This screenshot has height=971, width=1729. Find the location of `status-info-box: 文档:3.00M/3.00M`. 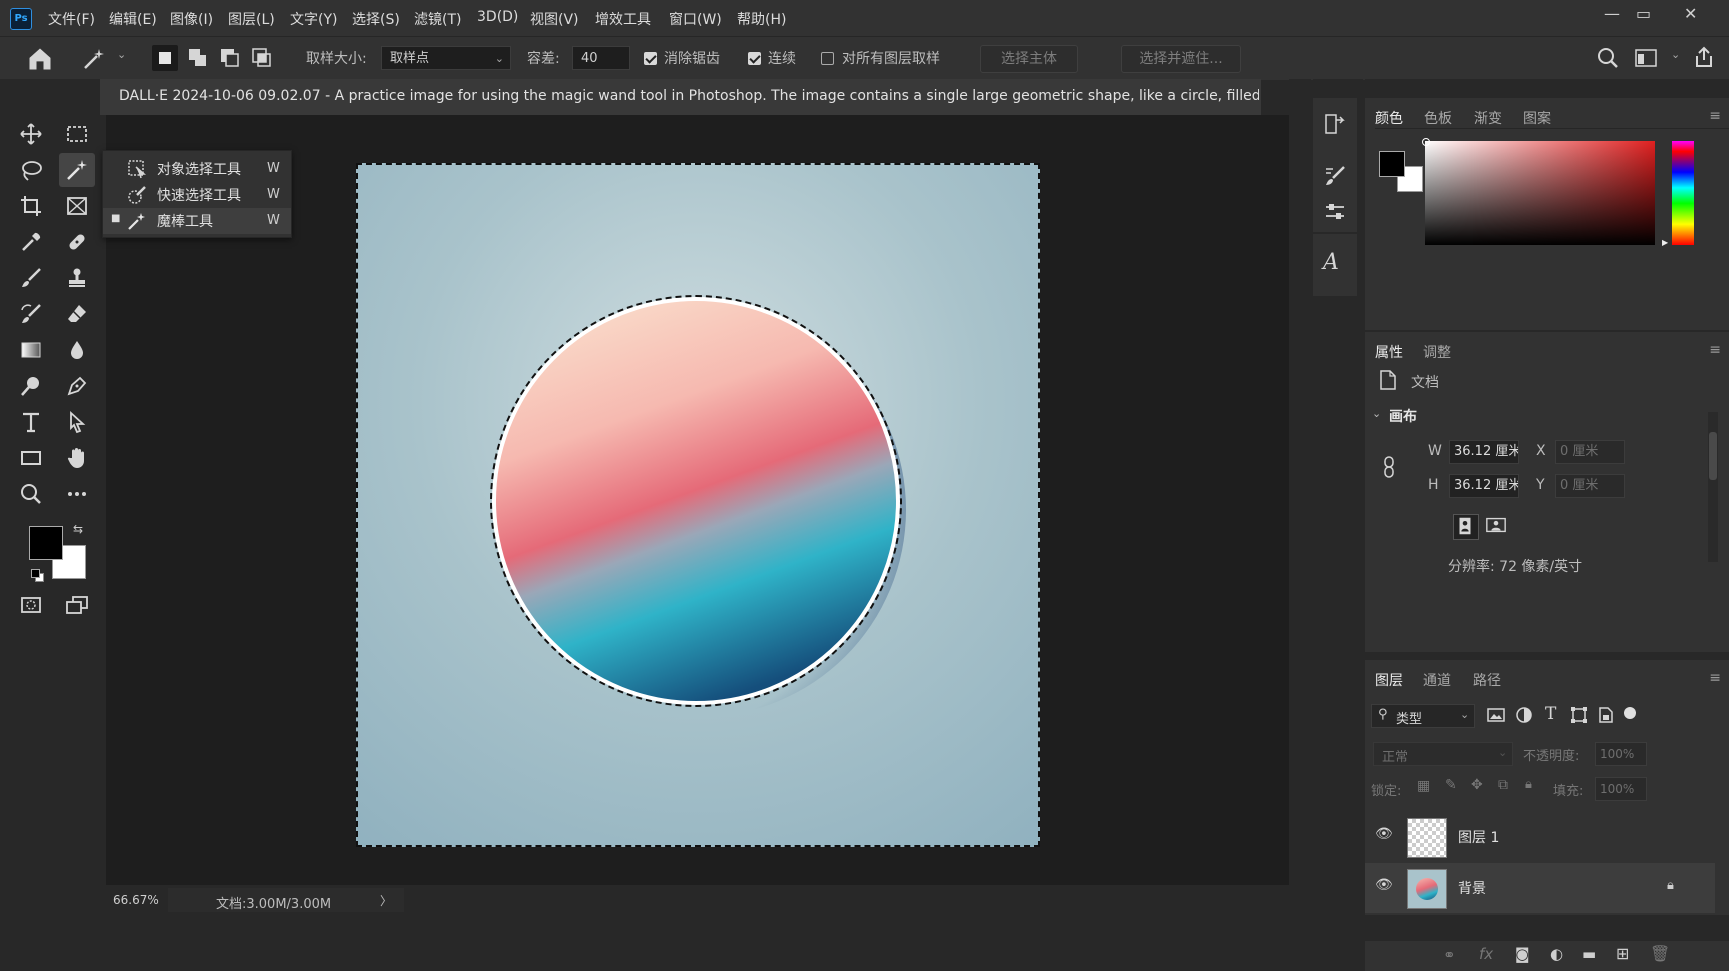

status-info-box: 文档:3.00M/3.00M is located at coordinates (286, 900).